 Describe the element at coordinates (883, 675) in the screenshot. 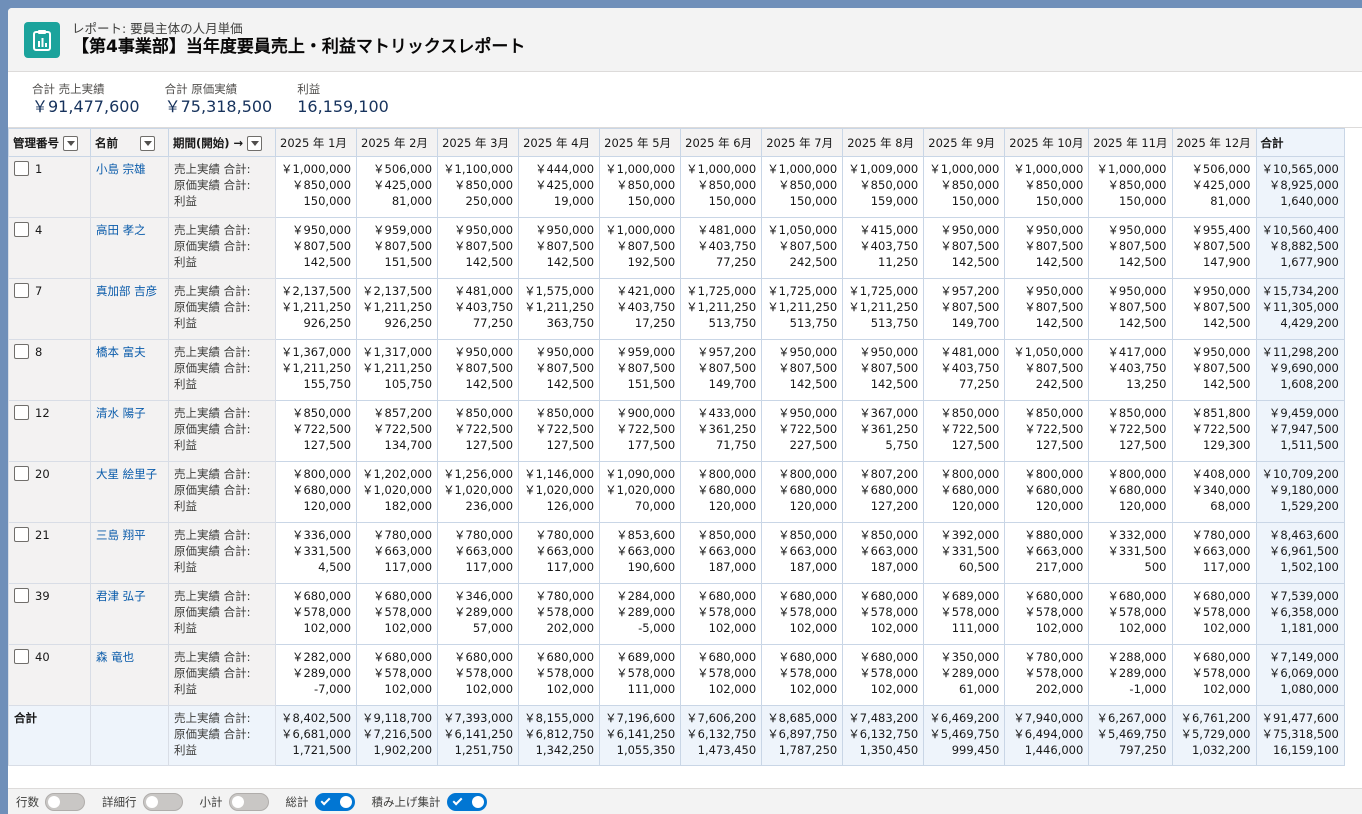

I see `month-value-cell: ￥680,000 ￥578,000 102,000` at that location.